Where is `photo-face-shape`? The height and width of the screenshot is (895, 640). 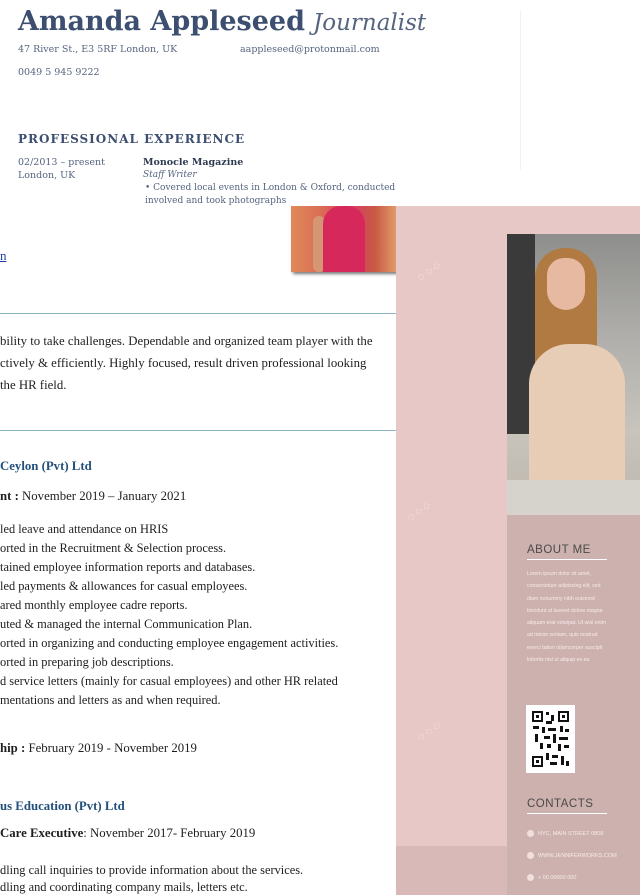
photo-face-shape is located at coordinates (566, 284).